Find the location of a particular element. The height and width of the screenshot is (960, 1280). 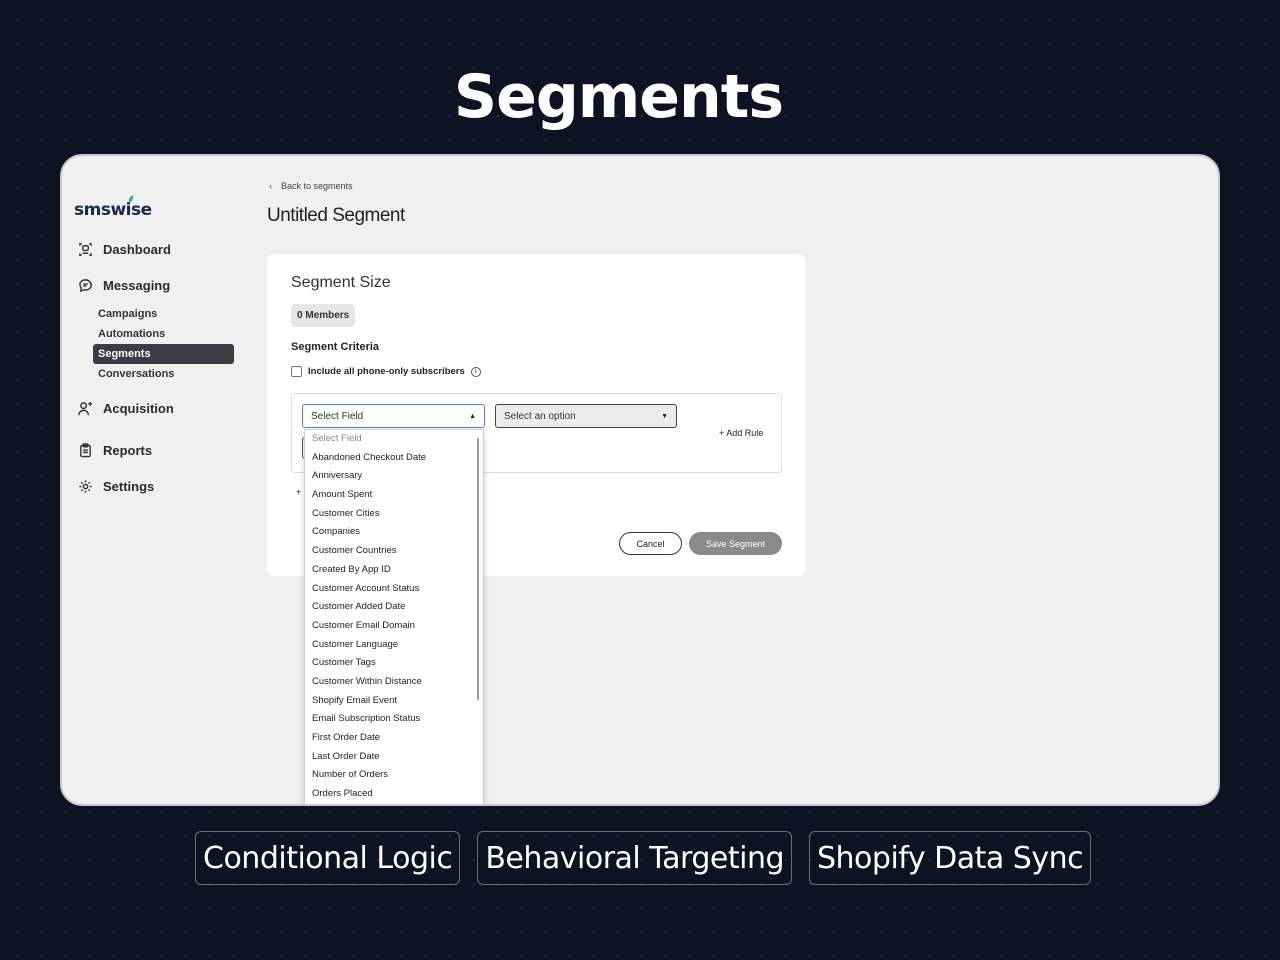

gear-icon is located at coordinates (85, 486).